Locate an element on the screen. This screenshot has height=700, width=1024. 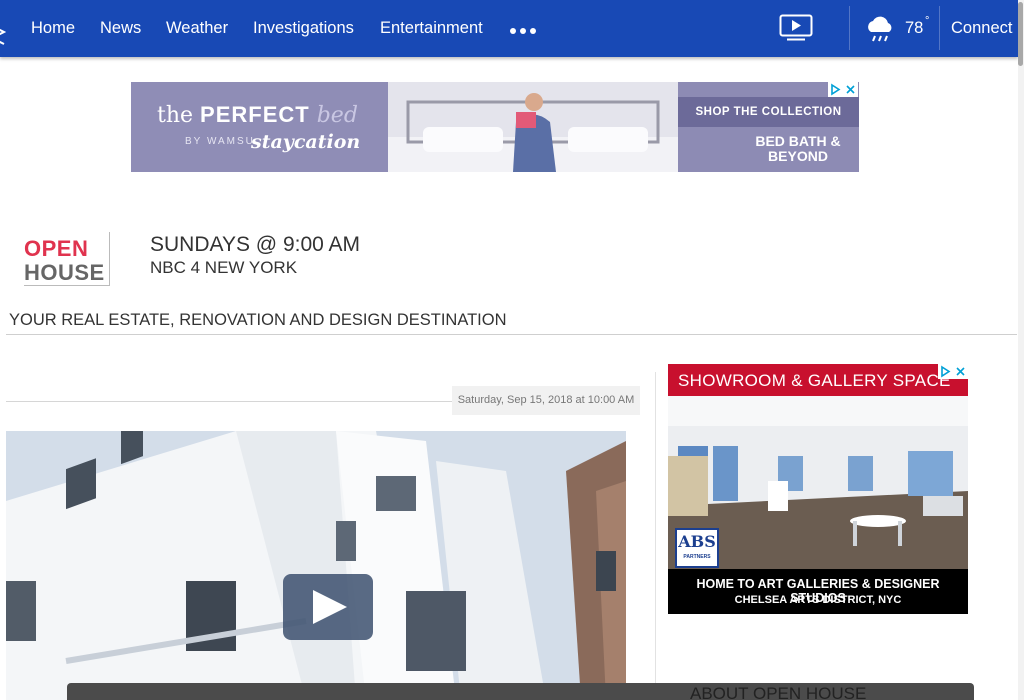
nav-link-home: Home is located at coordinates (53, 28).